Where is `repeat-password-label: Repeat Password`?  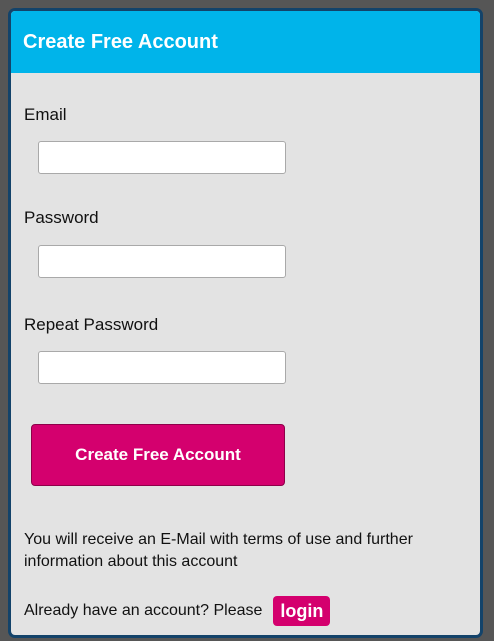 repeat-password-label: Repeat Password is located at coordinates (91, 324).